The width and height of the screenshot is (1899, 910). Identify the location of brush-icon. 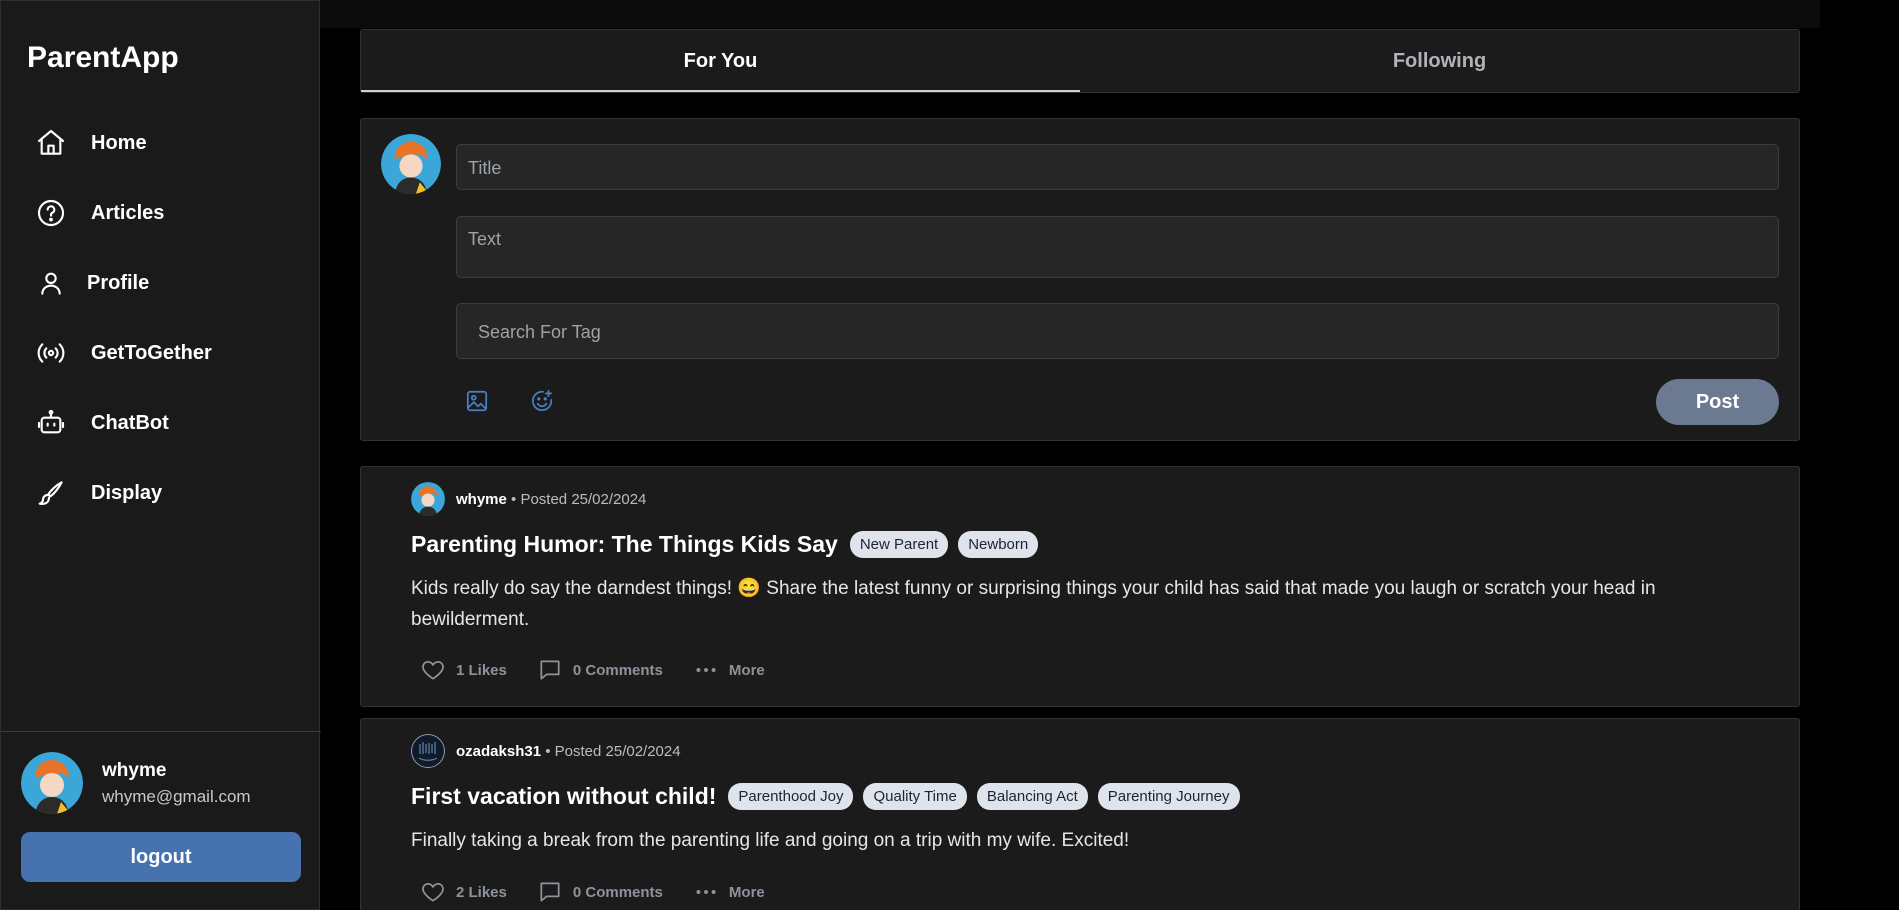
(50, 493).